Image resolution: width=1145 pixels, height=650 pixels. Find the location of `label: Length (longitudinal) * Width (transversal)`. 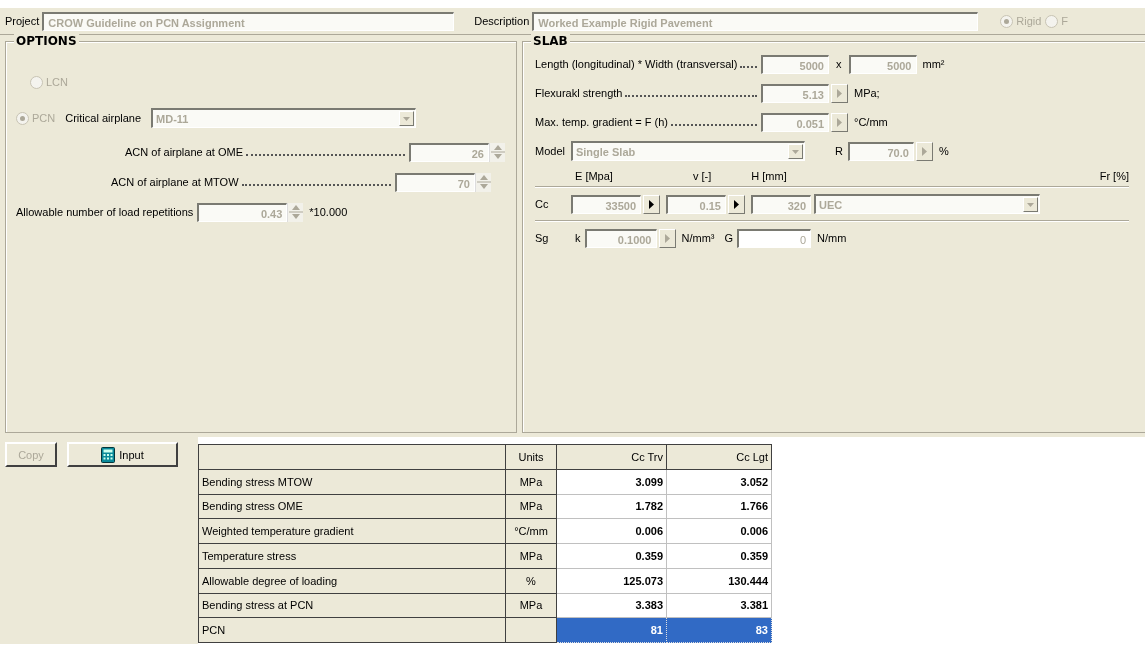

label: Length (longitudinal) * Width (transversal) is located at coordinates (636, 64).